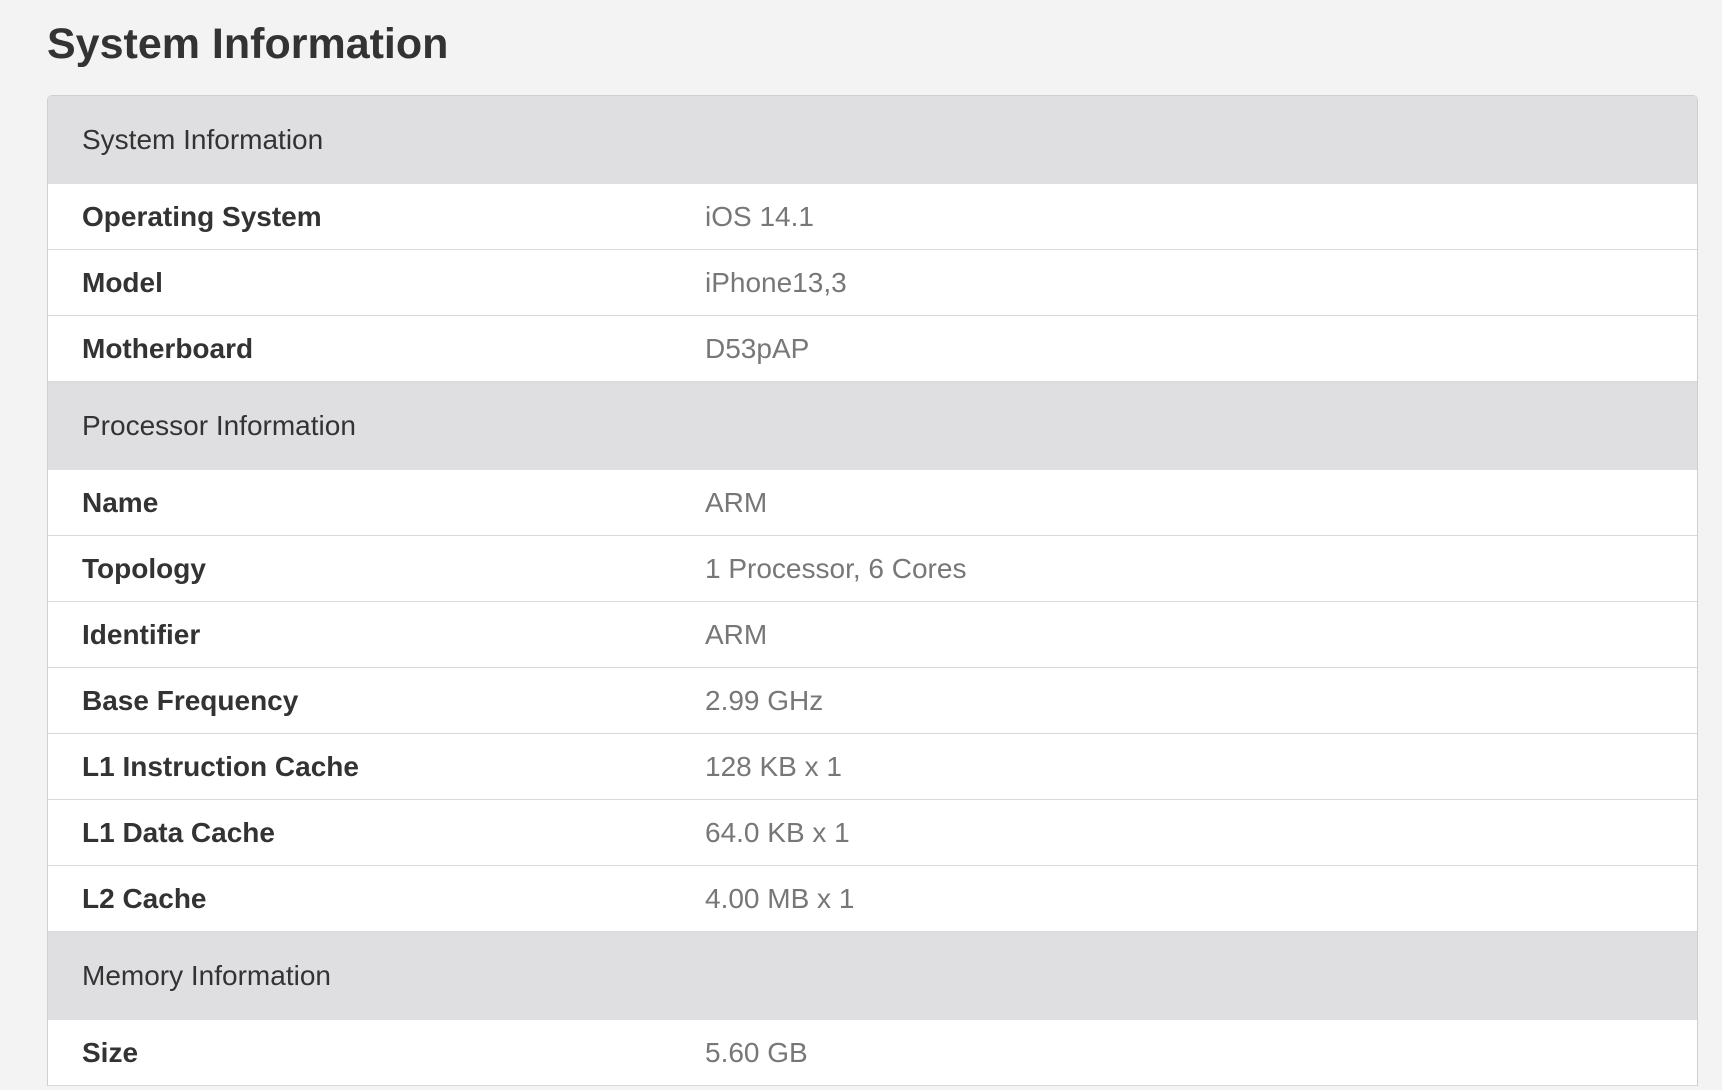 This screenshot has width=1722, height=1090. What do you see at coordinates (220, 766) in the screenshot?
I see `row-label: L1 Instruction Cache` at bounding box center [220, 766].